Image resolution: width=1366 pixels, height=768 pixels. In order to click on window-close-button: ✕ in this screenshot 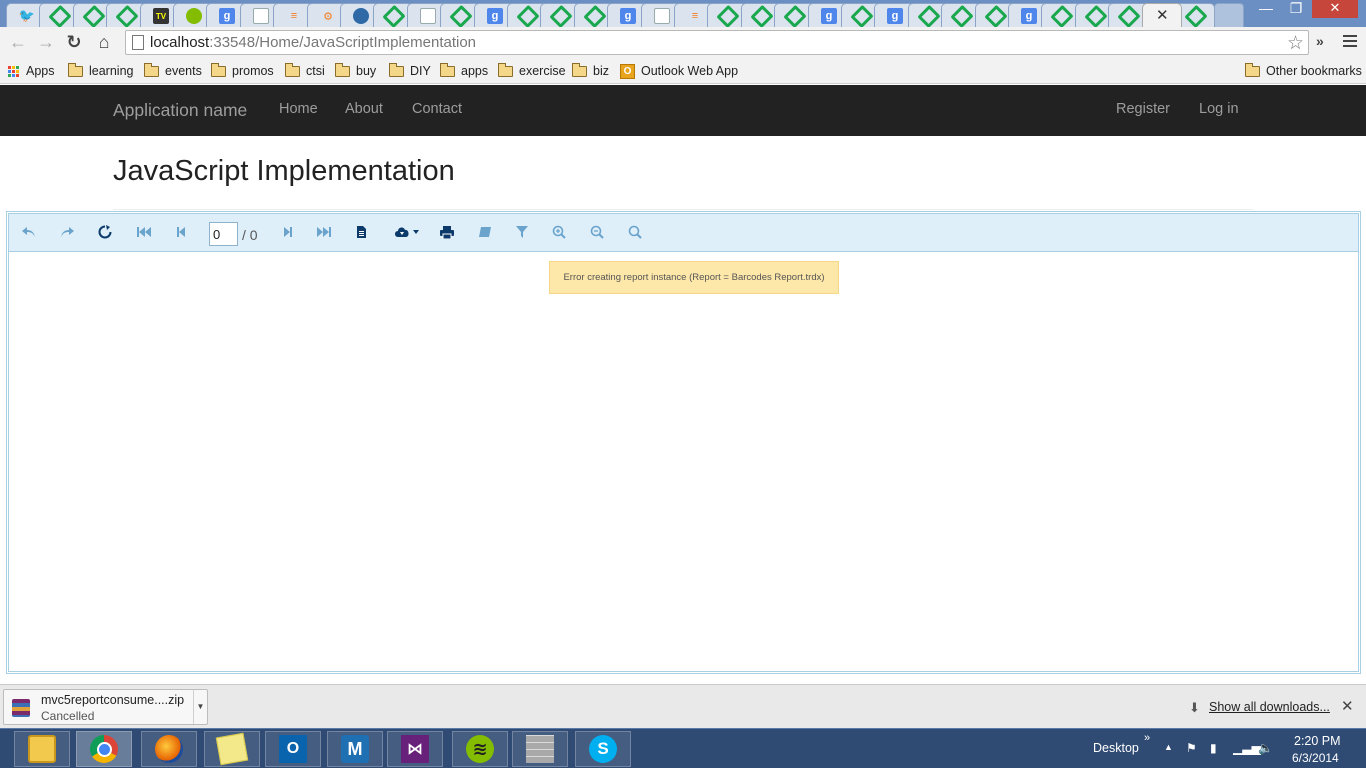, I will do `click(1335, 9)`.